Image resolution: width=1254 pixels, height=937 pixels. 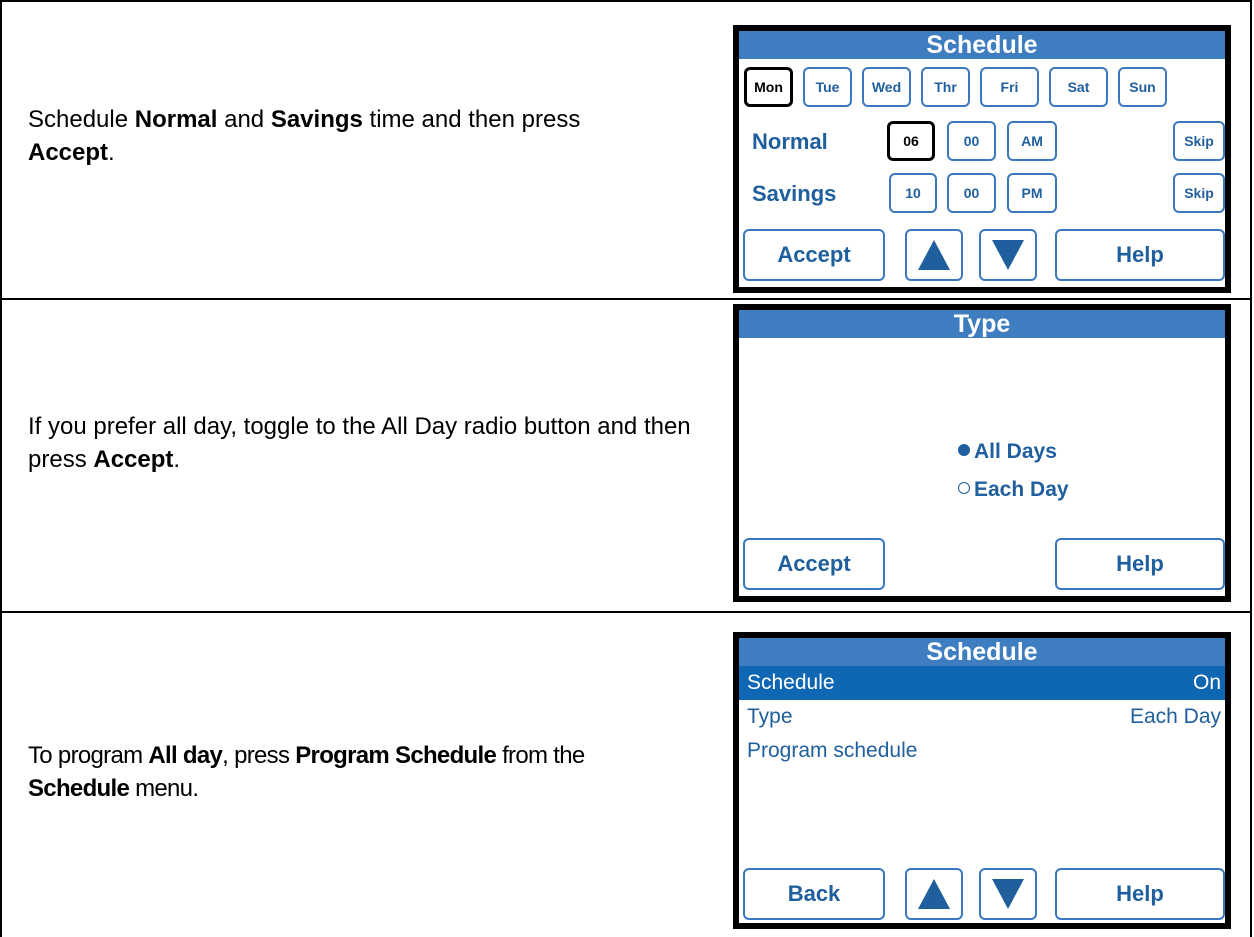 What do you see at coordinates (1032, 193) in the screenshot?
I see `savings-ampm-field: PM` at bounding box center [1032, 193].